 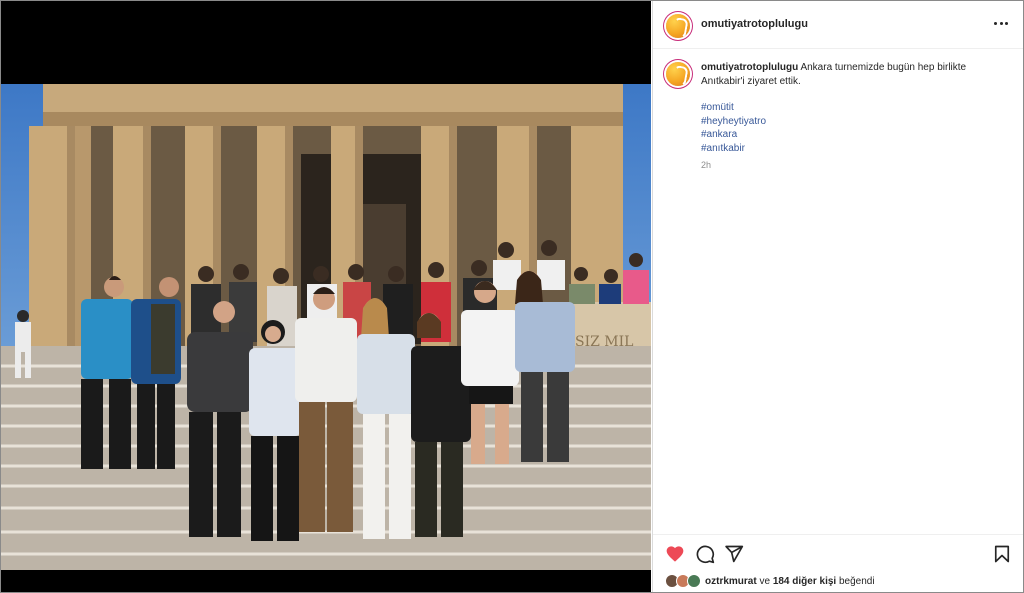 I want to click on hashtag-heyheytiyatro: #heyheytiyatro, so click(x=733, y=122).